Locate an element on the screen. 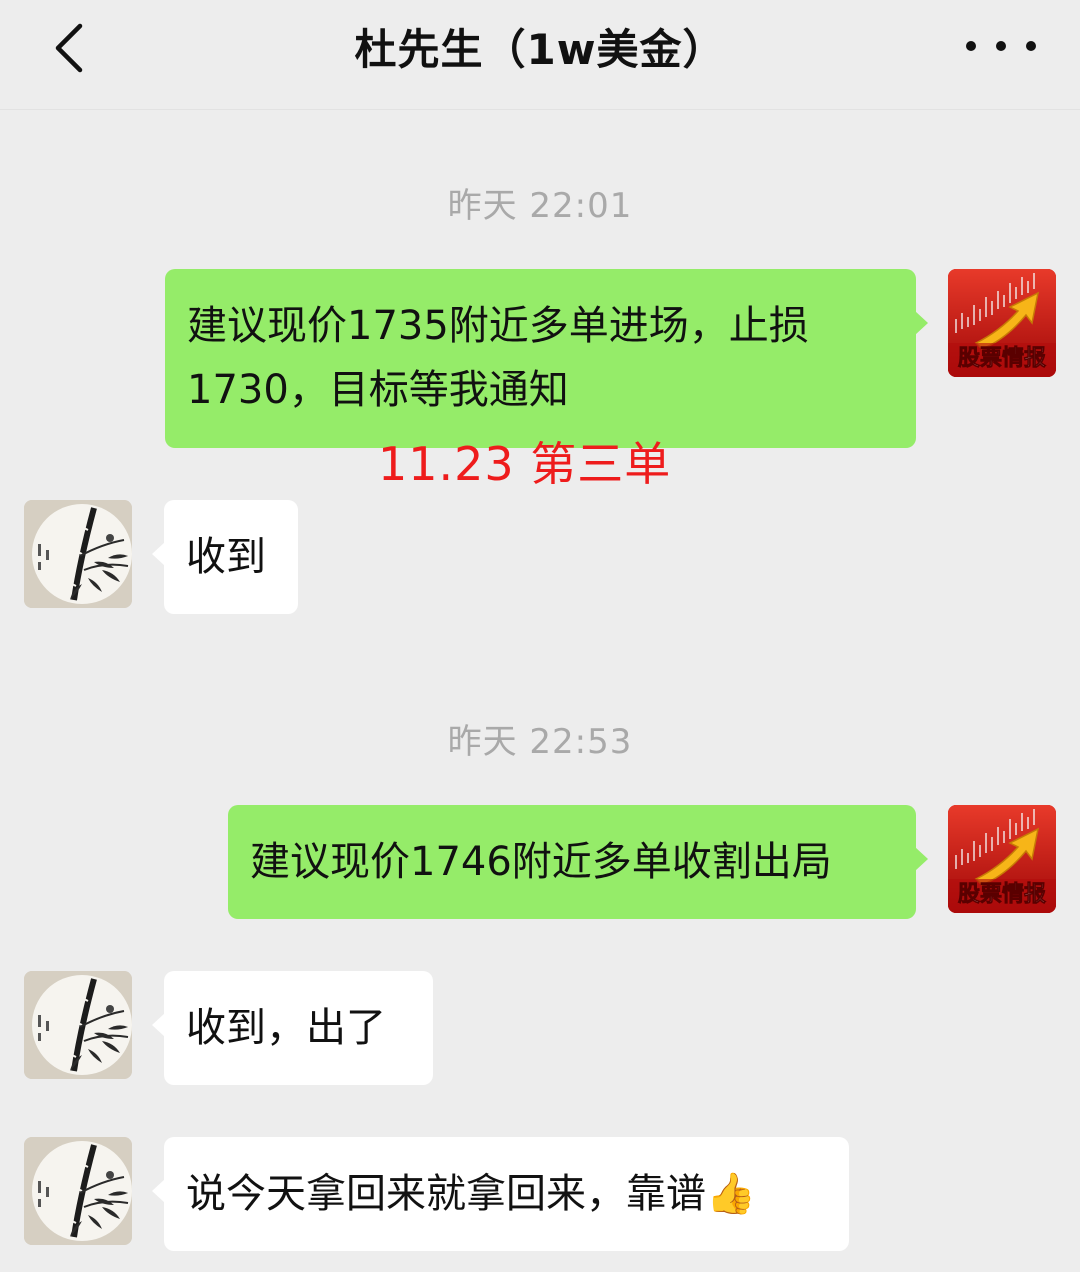 This screenshot has height=1272, width=1080. incoming-message-bubble: 收到 is located at coordinates (225, 557).